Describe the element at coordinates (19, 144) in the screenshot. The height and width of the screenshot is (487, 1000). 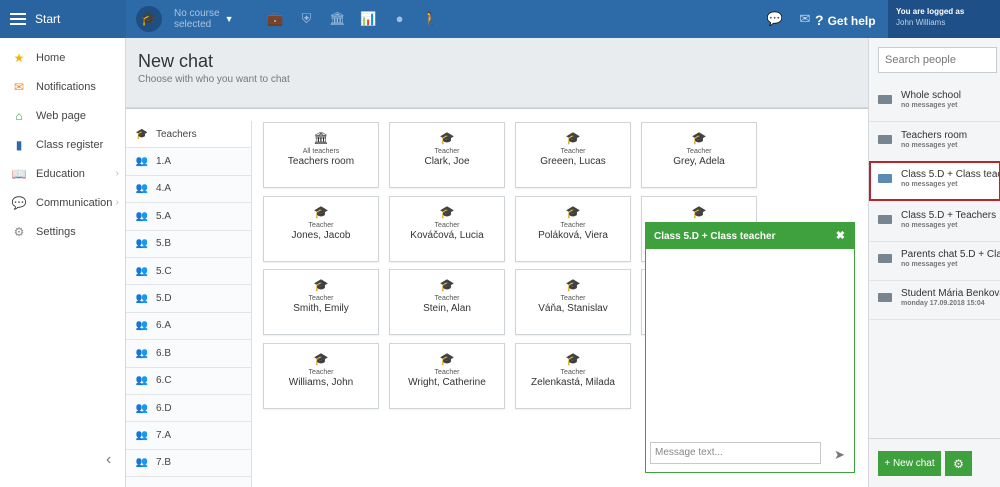
I see `register-icon: ▮` at that location.